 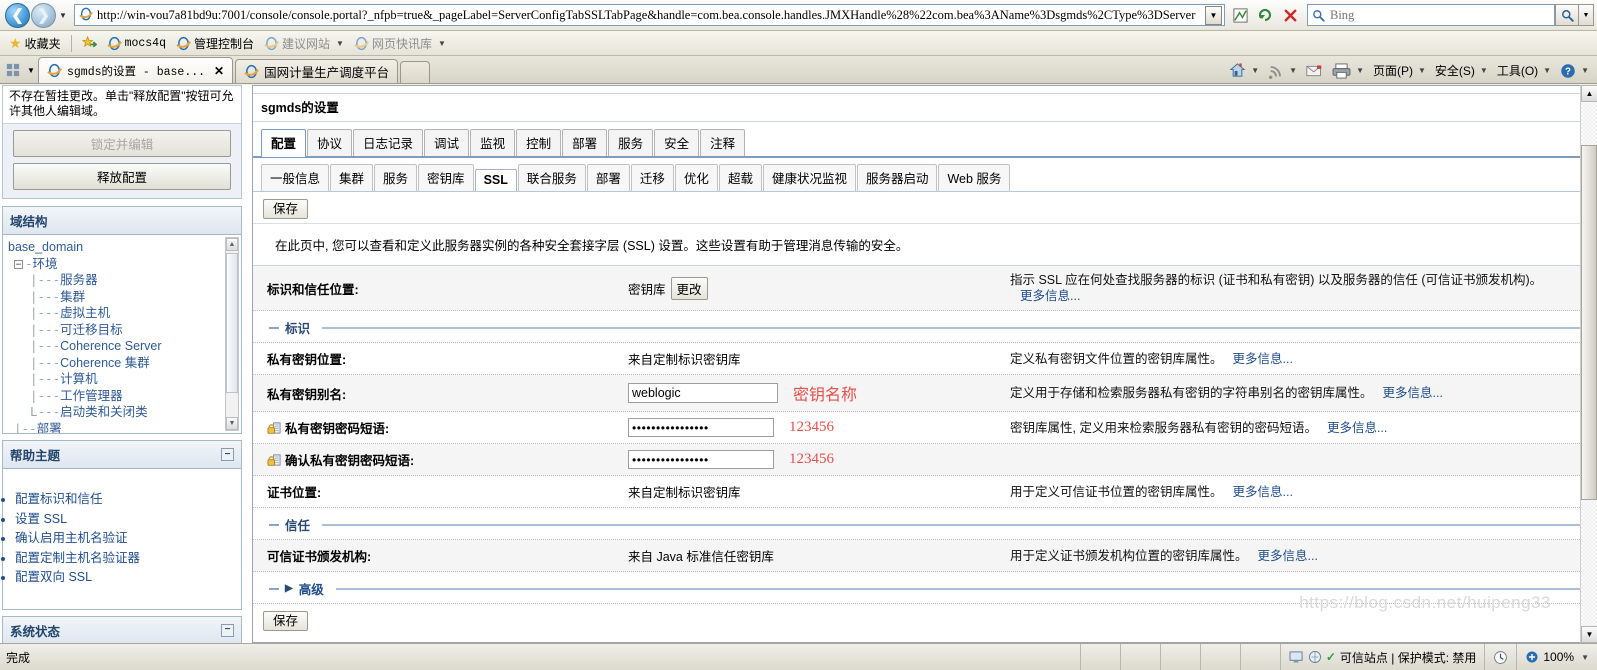 I want to click on list-item: 设置 SSL, so click(x=124, y=520).